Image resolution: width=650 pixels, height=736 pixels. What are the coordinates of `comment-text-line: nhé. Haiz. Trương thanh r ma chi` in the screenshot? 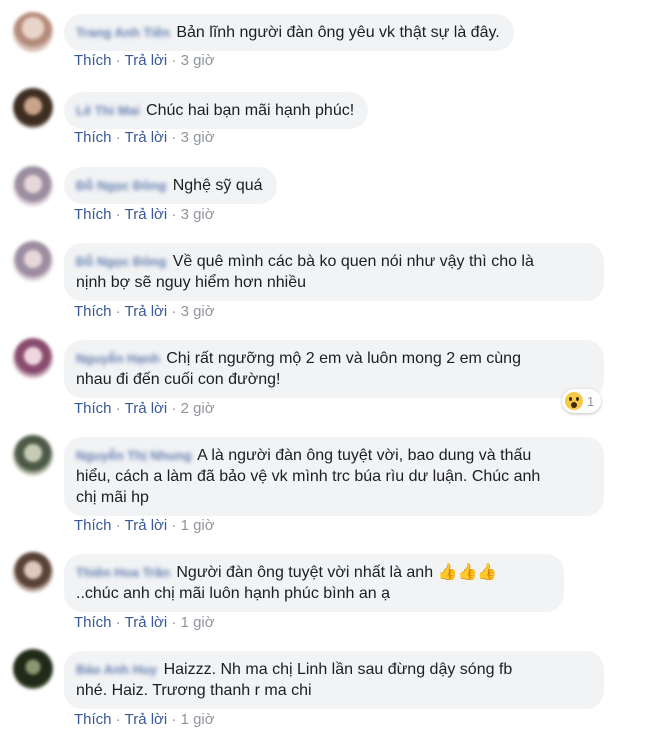 It's located at (194, 690).